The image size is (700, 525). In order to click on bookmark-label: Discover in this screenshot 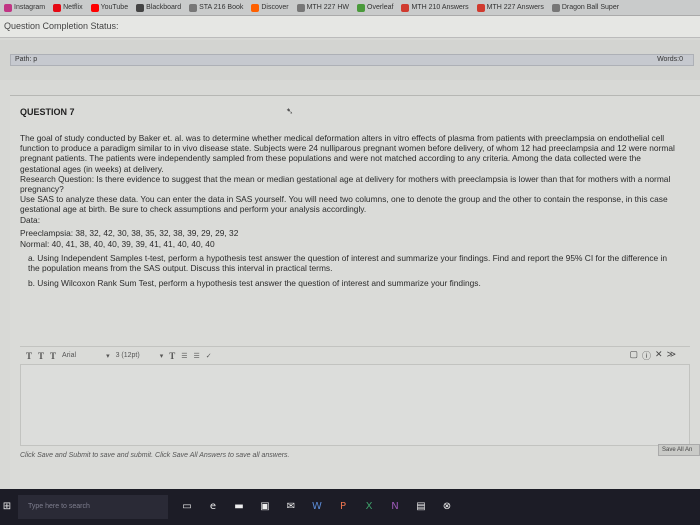, I will do `click(275, 7)`.